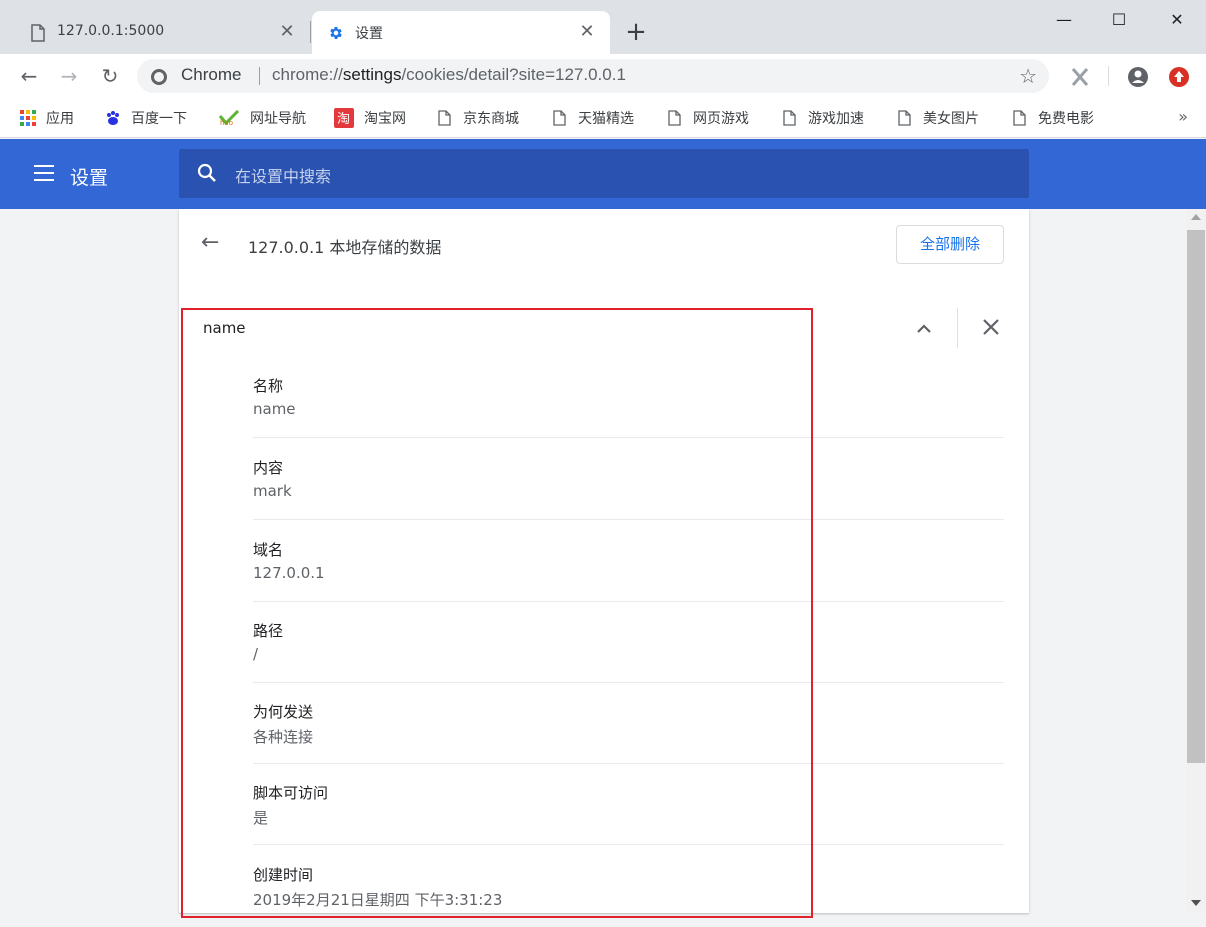 This screenshot has width=1206, height=927. Describe the element at coordinates (268, 468) in the screenshot. I see `field-label: 内容` at that location.